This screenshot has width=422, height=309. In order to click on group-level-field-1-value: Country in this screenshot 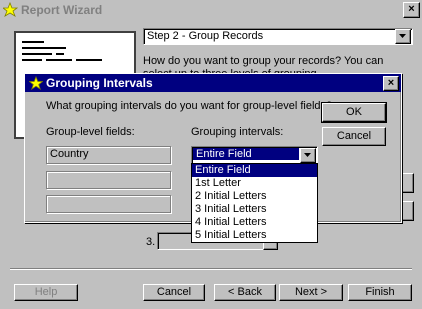, I will do `click(69, 154)`.